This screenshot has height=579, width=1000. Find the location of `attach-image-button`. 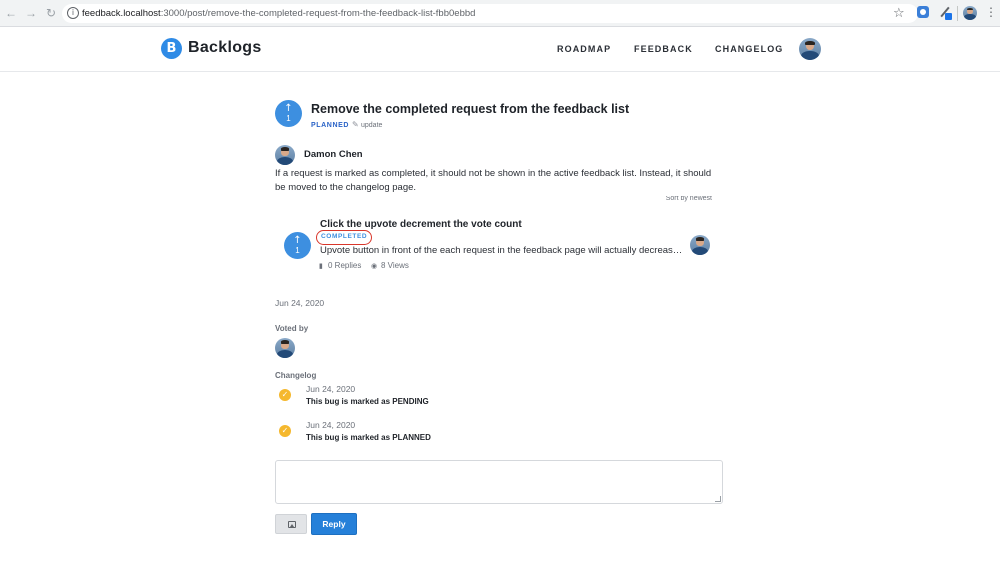

attach-image-button is located at coordinates (291, 524).